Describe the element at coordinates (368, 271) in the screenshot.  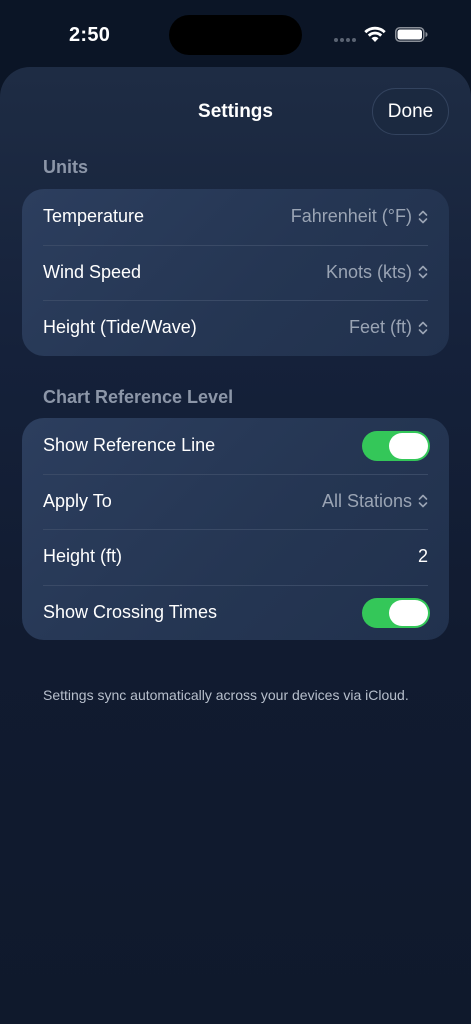
I see `wind-speed-value: Knots (kts)` at that location.